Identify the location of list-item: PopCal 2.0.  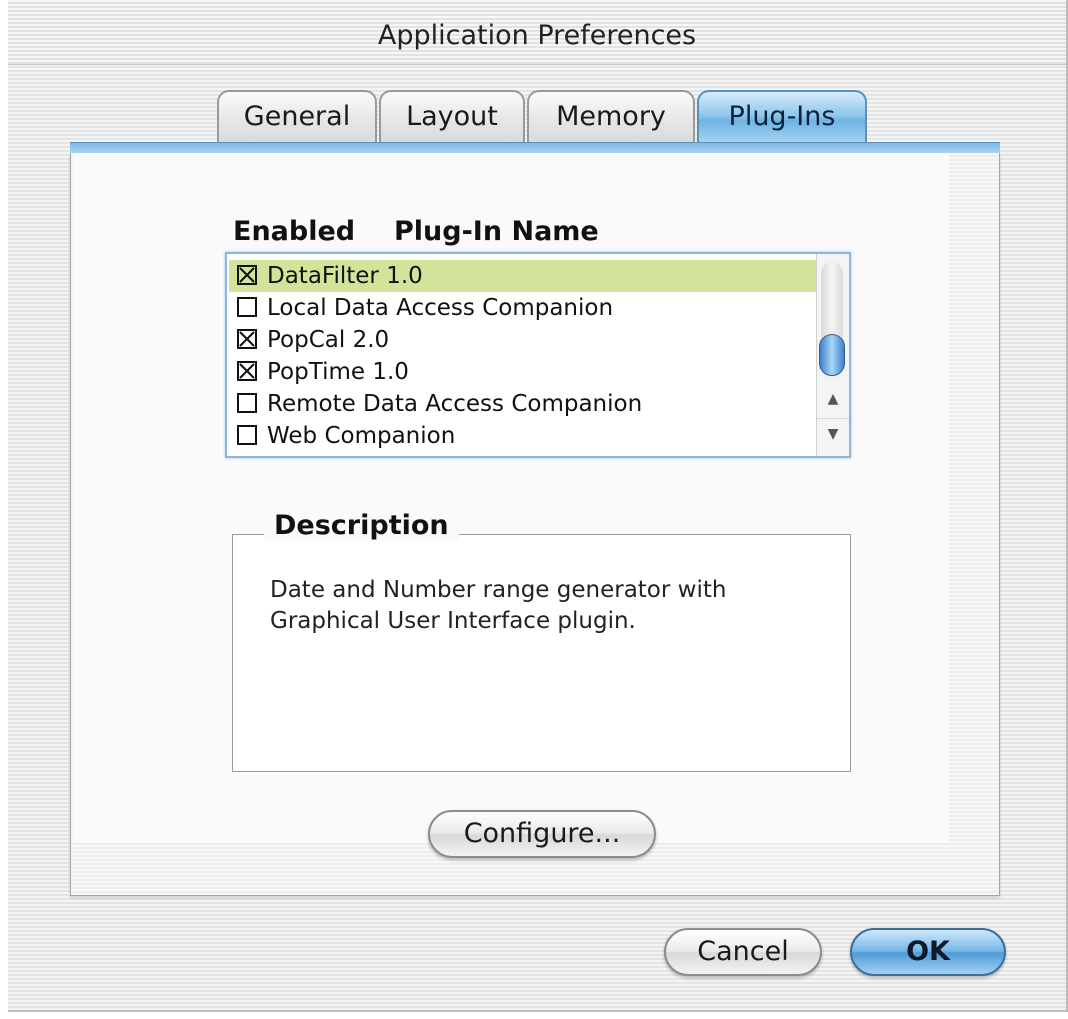
(522, 340).